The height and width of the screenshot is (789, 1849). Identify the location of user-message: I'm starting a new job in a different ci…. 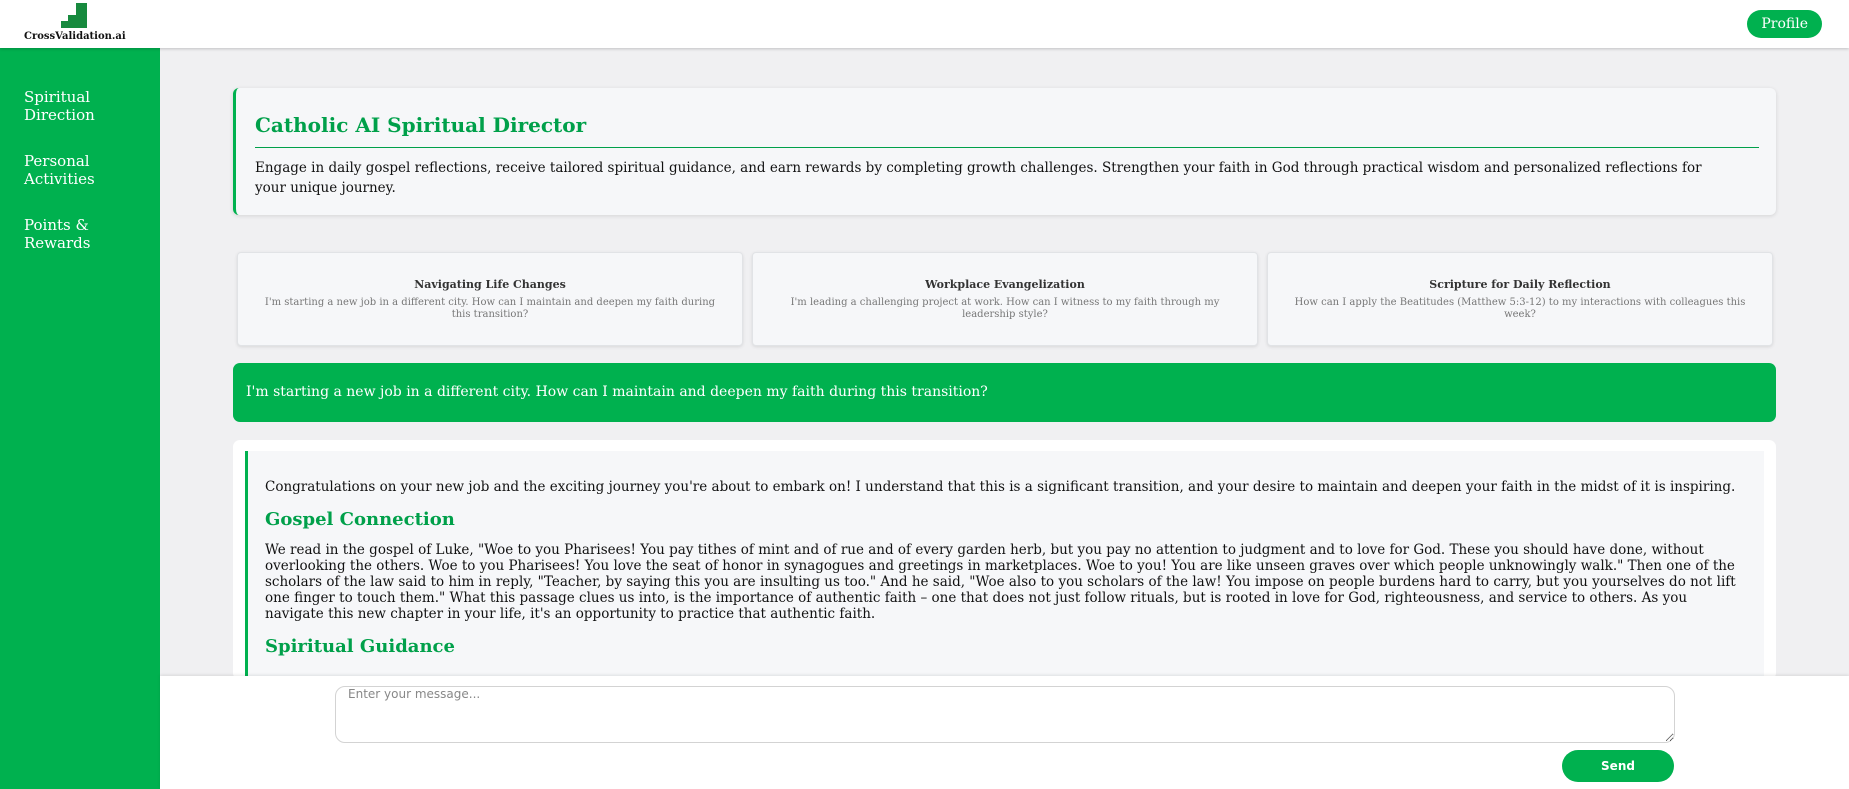
(1004, 392).